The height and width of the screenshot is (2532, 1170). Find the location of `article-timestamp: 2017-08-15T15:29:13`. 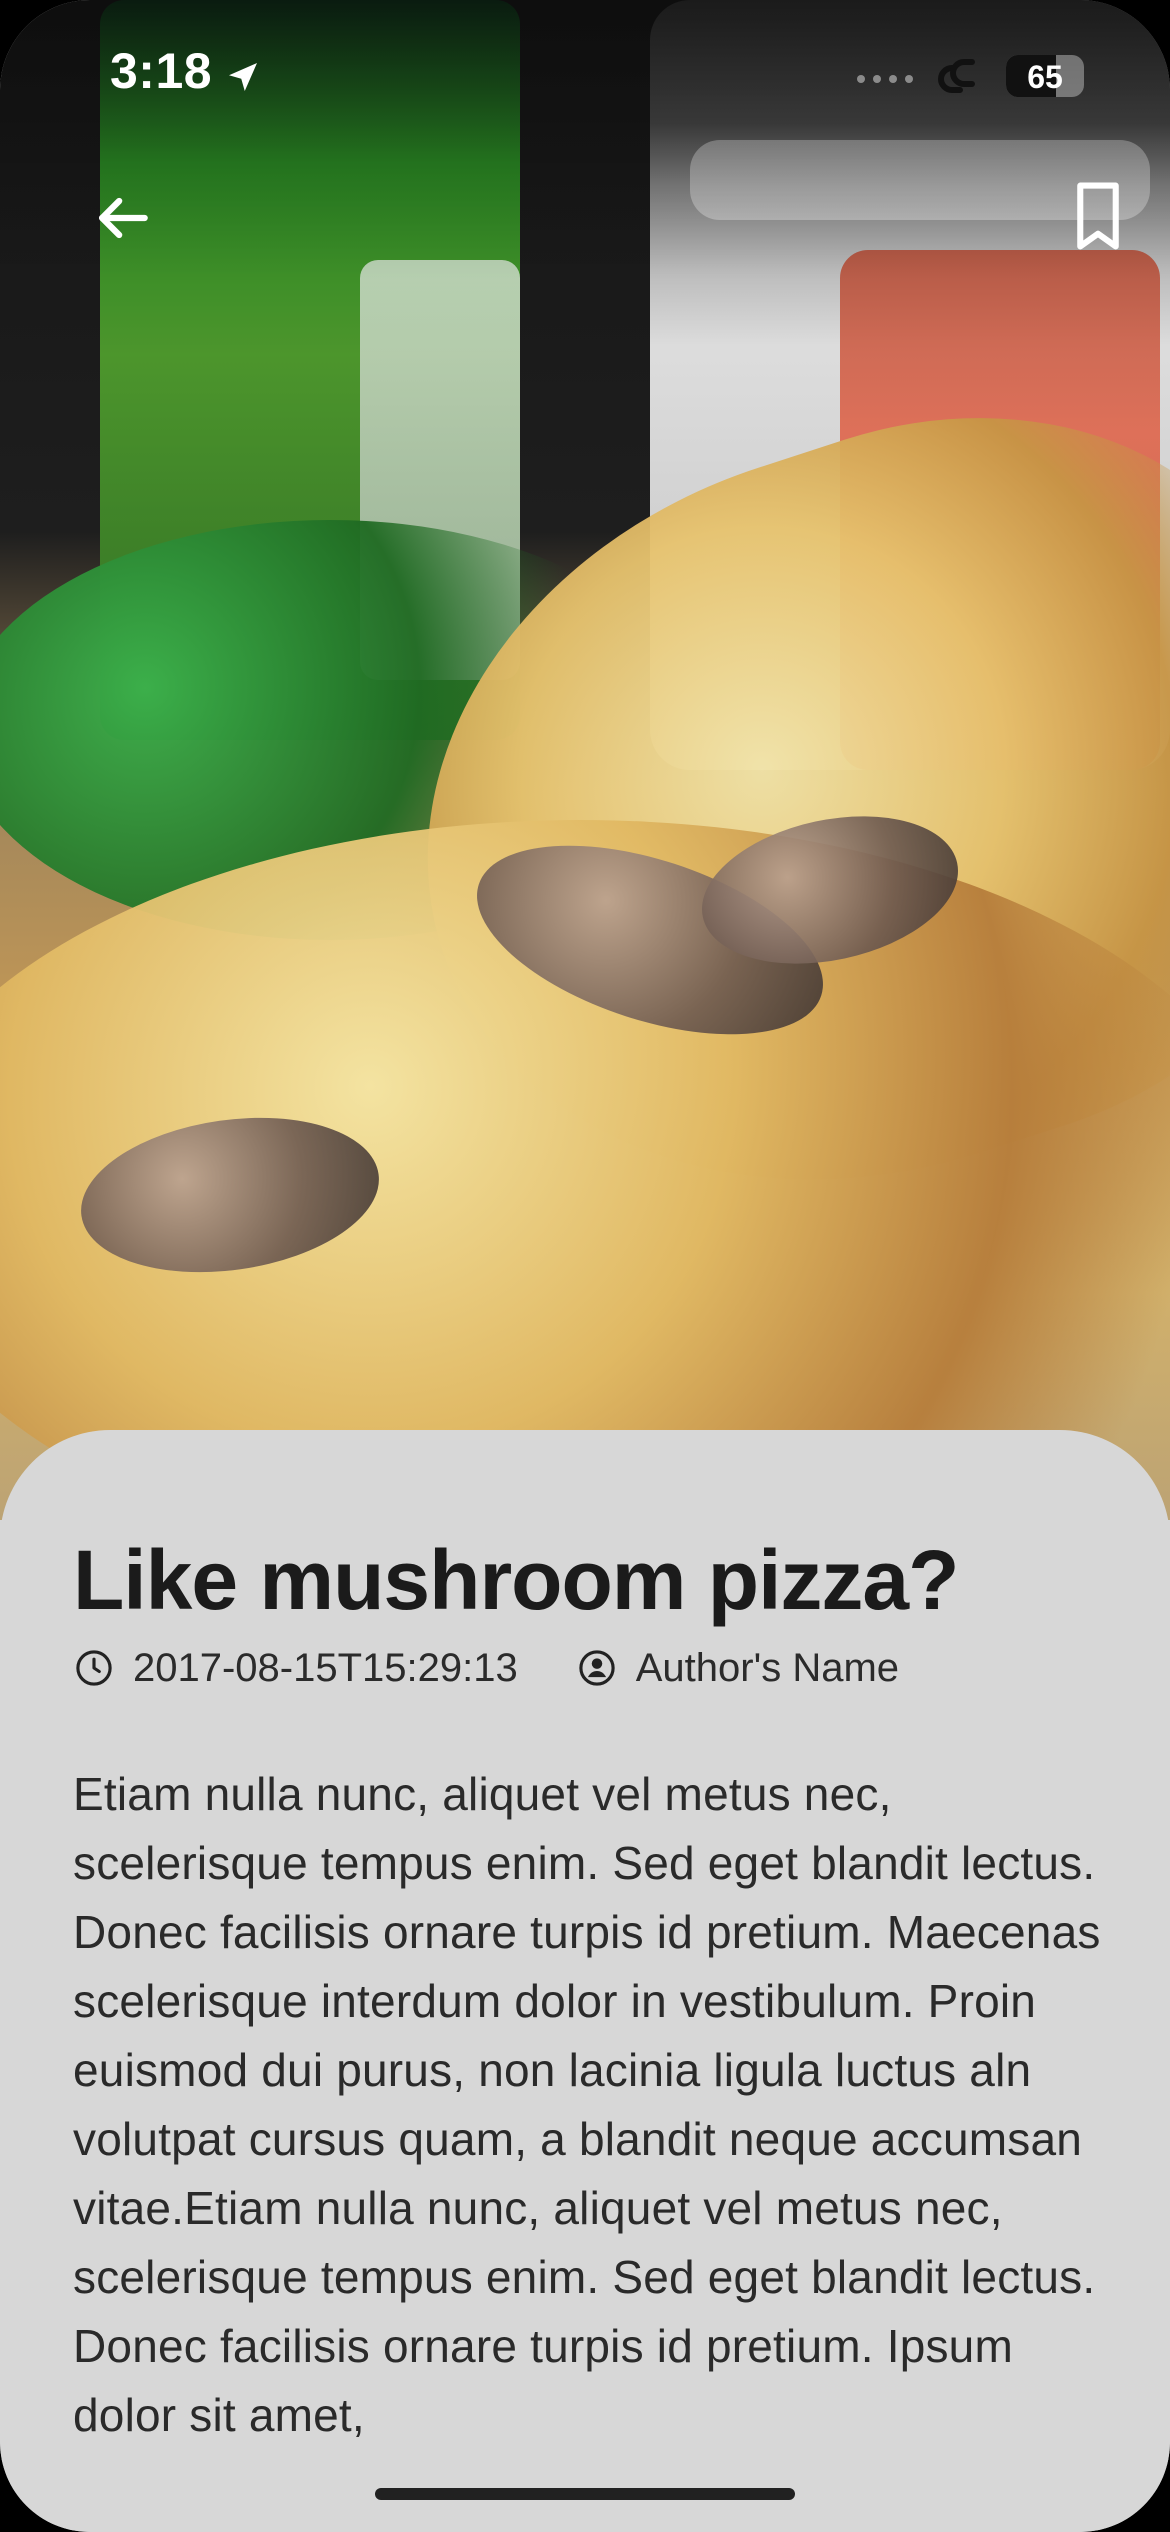

article-timestamp: 2017-08-15T15:29:13 is located at coordinates (325, 1667).